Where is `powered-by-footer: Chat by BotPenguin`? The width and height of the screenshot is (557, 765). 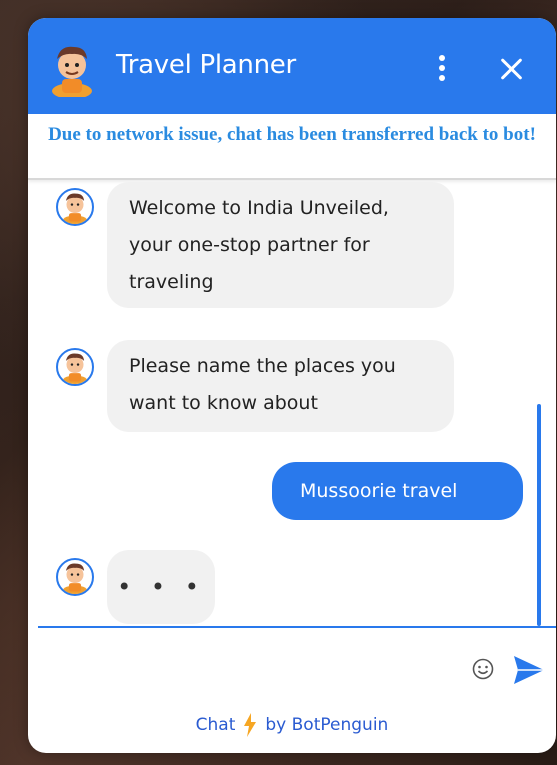 powered-by-footer: Chat by BotPenguin is located at coordinates (292, 725).